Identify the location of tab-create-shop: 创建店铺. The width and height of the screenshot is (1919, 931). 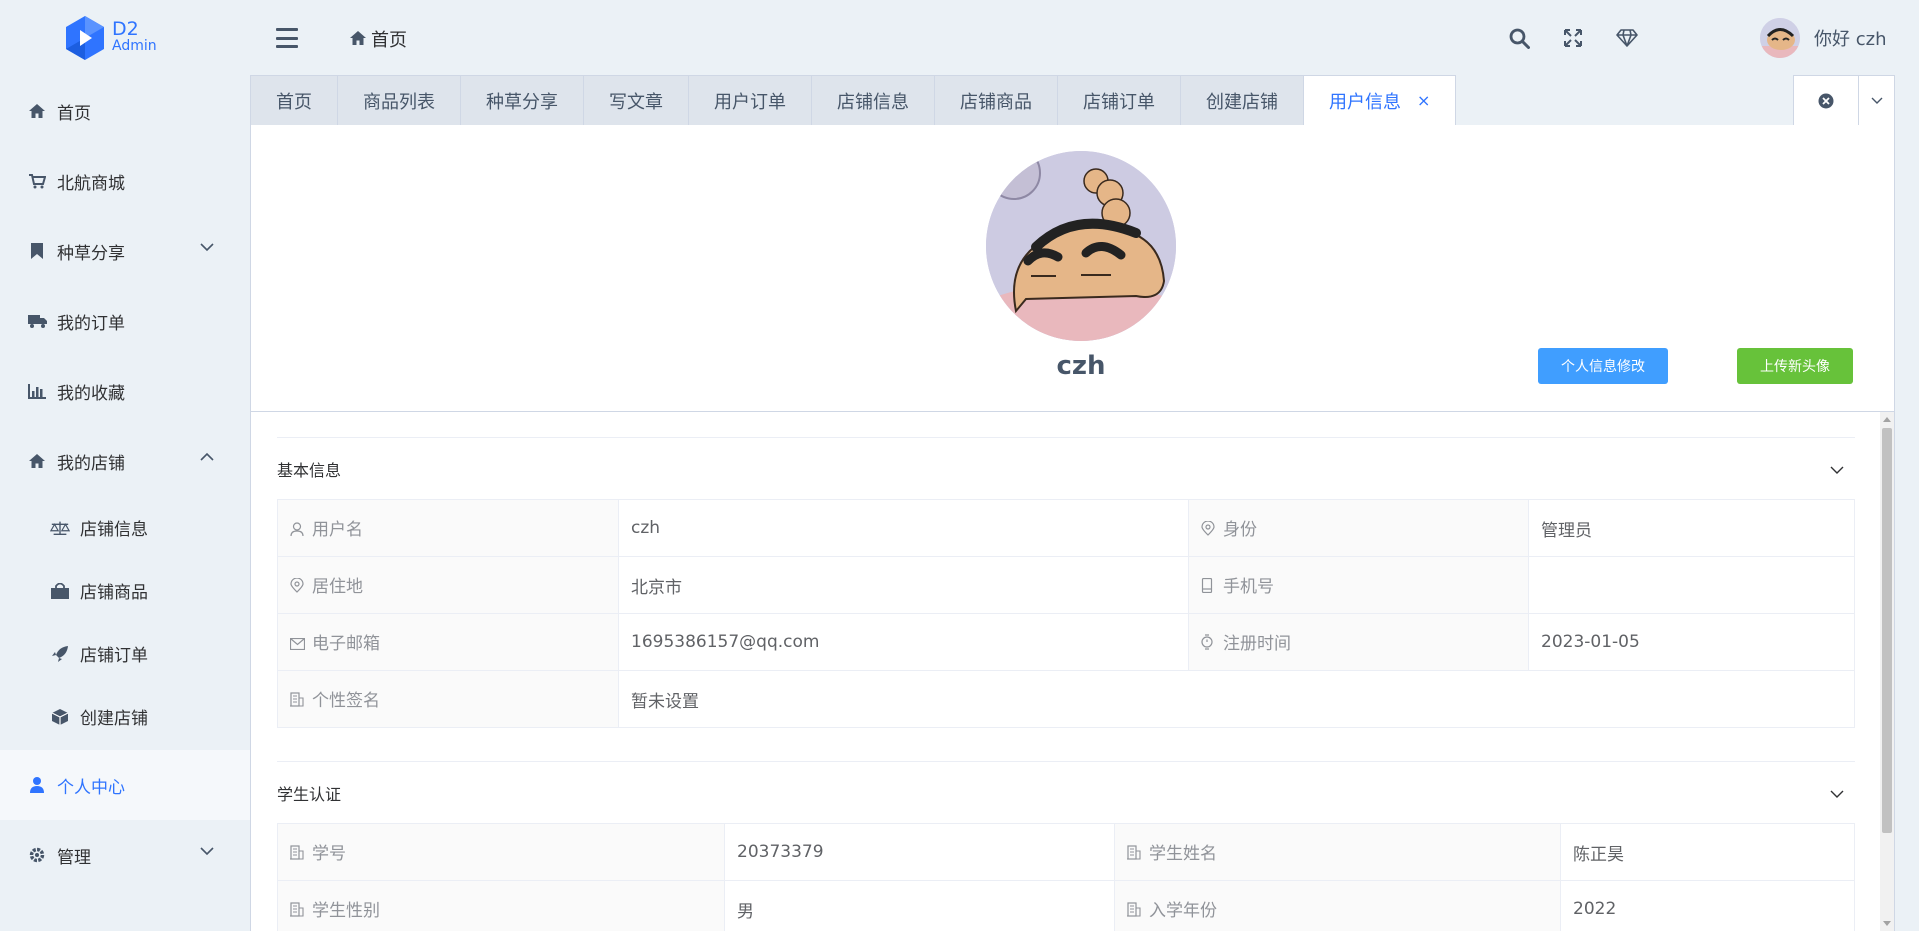
(1241, 100).